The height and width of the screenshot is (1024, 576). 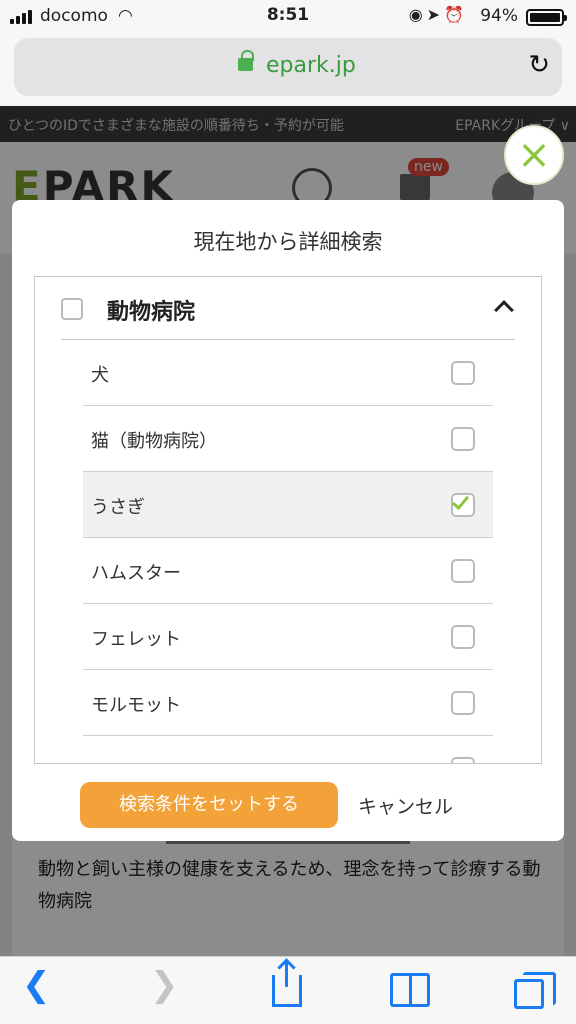 I want to click on subcategory-item: リス, so click(x=288, y=749).